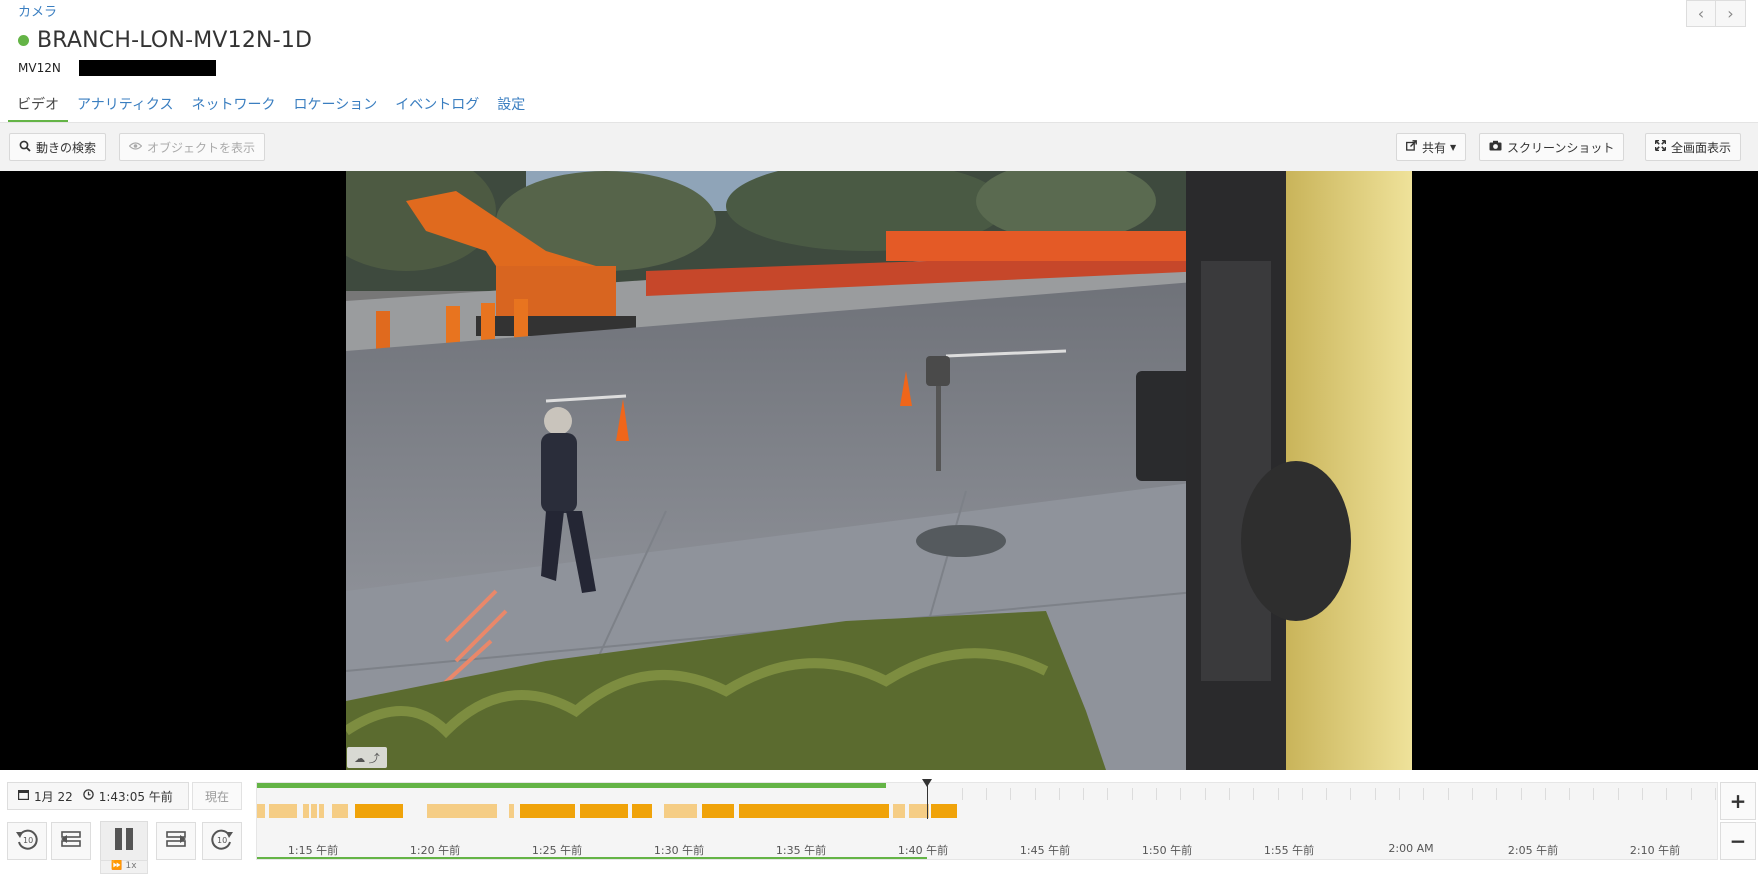 Image resolution: width=1758 pixels, height=883 pixels. What do you see at coordinates (37, 10) in the screenshot?
I see `breadcrumb: カメラ` at bounding box center [37, 10].